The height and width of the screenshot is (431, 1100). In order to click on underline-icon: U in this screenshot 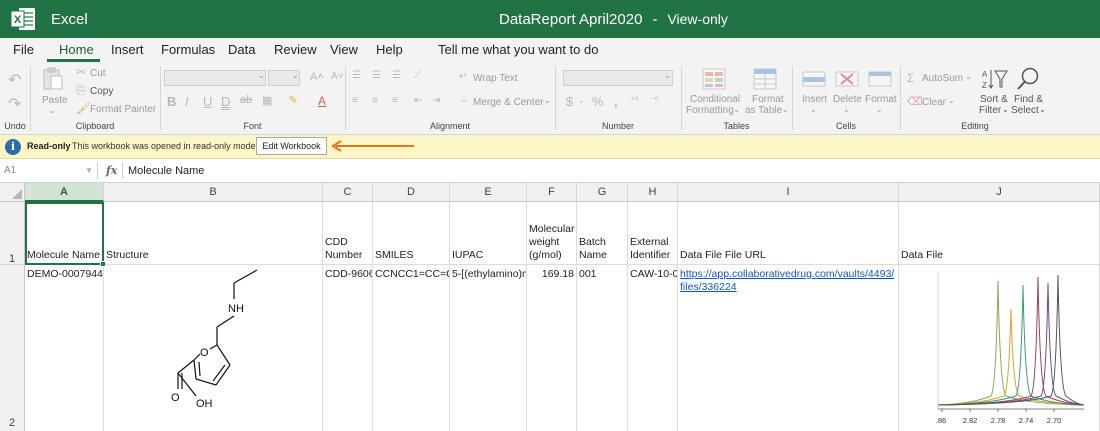, I will do `click(207, 101)`.